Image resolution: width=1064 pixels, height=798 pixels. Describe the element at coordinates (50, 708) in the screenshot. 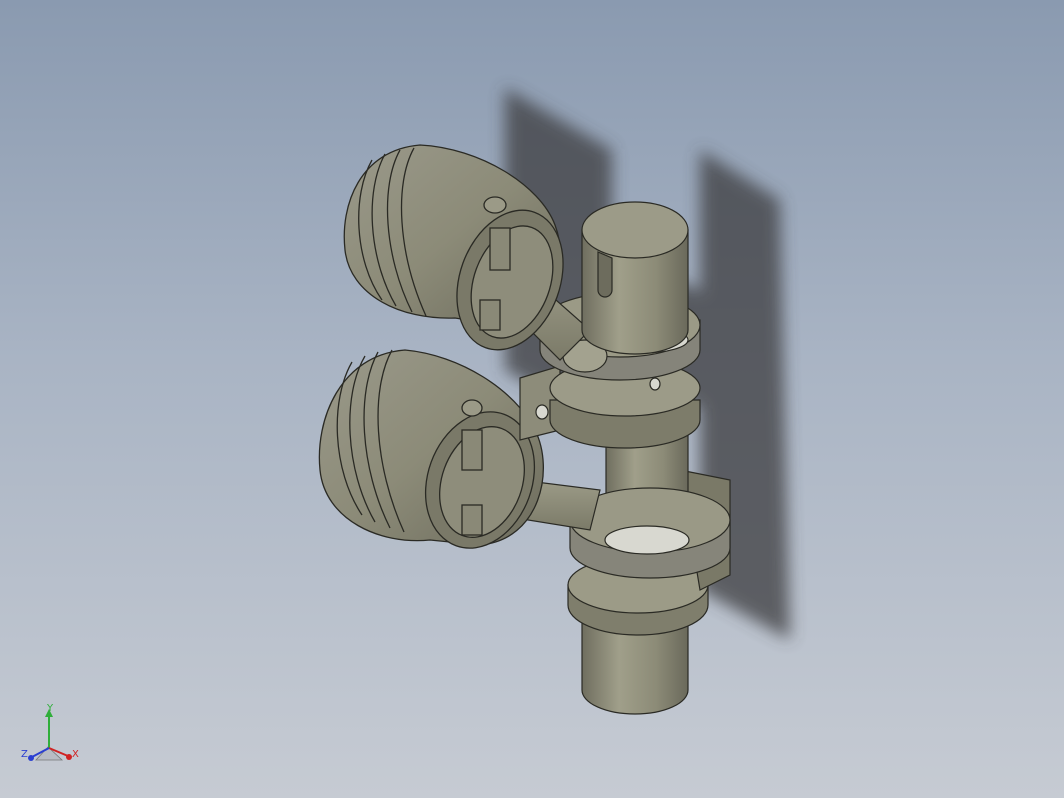

I see `triad-y-label: Y` at that location.